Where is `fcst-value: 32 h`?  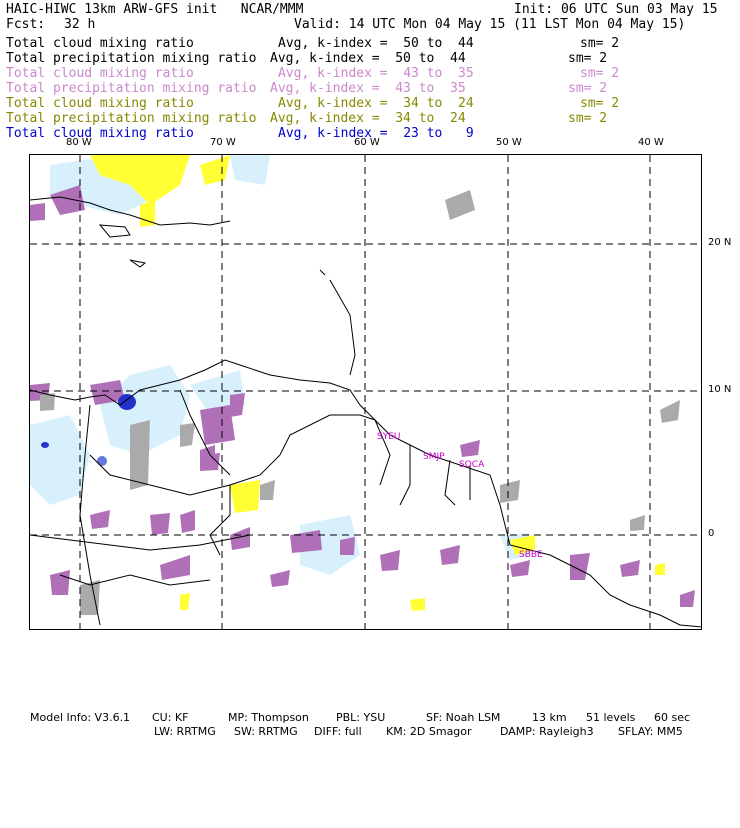 fcst-value: 32 h is located at coordinates (80, 24).